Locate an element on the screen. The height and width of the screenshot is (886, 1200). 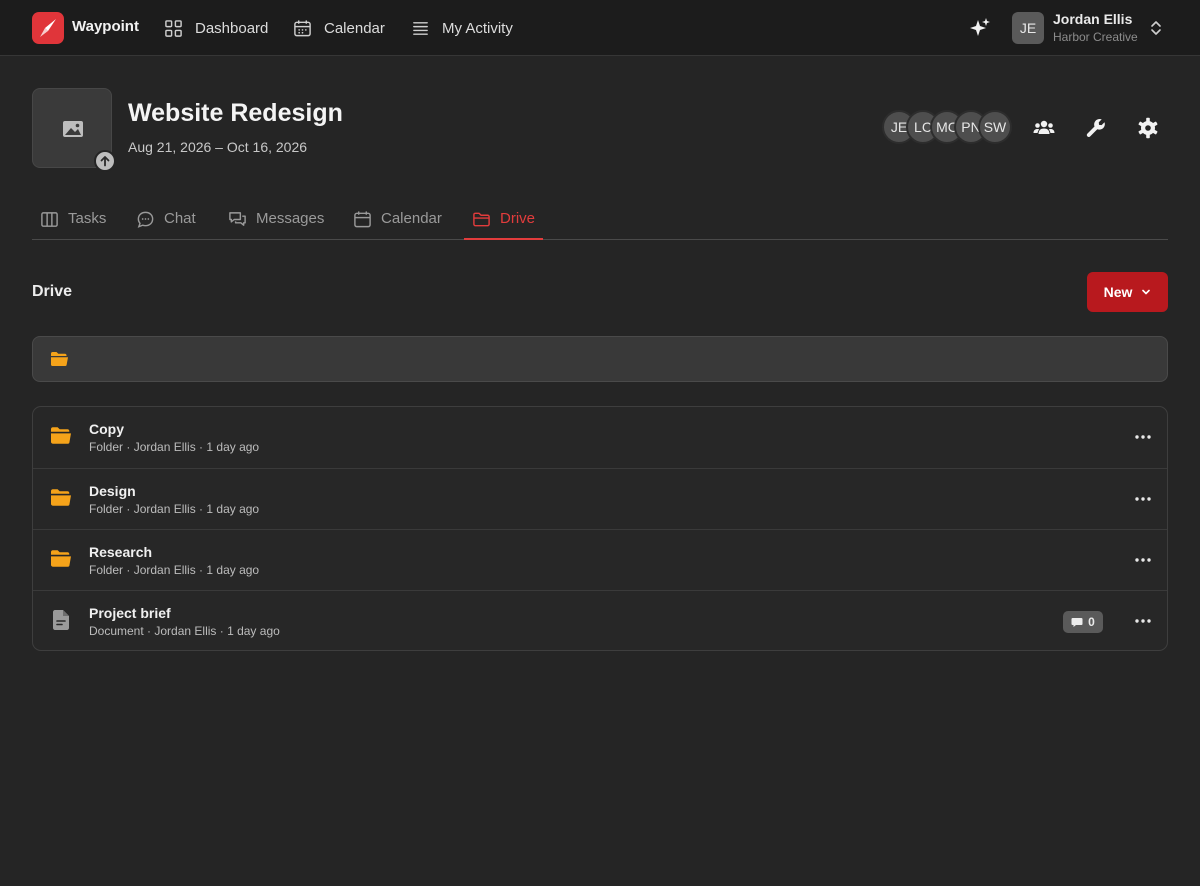
nav-dashboard: Dashboard is located at coordinates (216, 28).